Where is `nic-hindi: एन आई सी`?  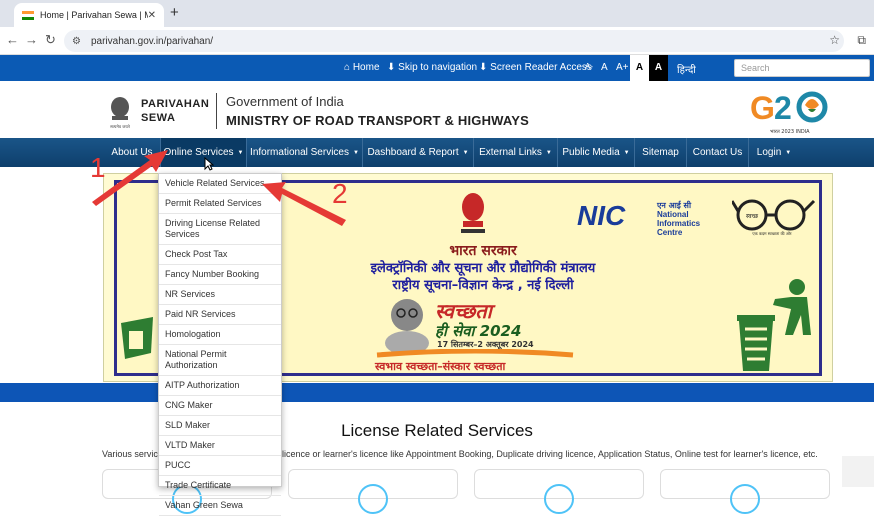 nic-hindi: एन आई सी is located at coordinates (674, 205).